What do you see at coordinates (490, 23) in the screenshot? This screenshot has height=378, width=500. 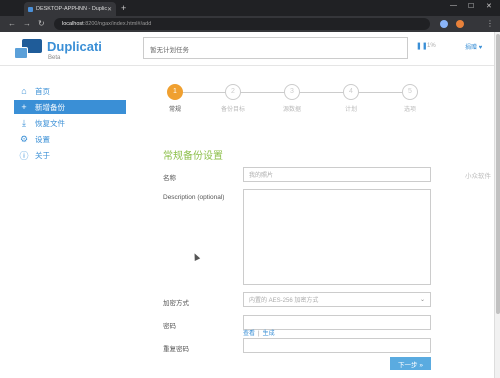 I see `menu-icon: ⋮` at bounding box center [490, 23].